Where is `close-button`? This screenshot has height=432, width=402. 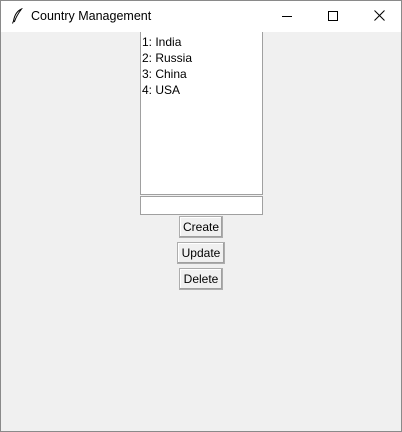 close-button is located at coordinates (379, 16).